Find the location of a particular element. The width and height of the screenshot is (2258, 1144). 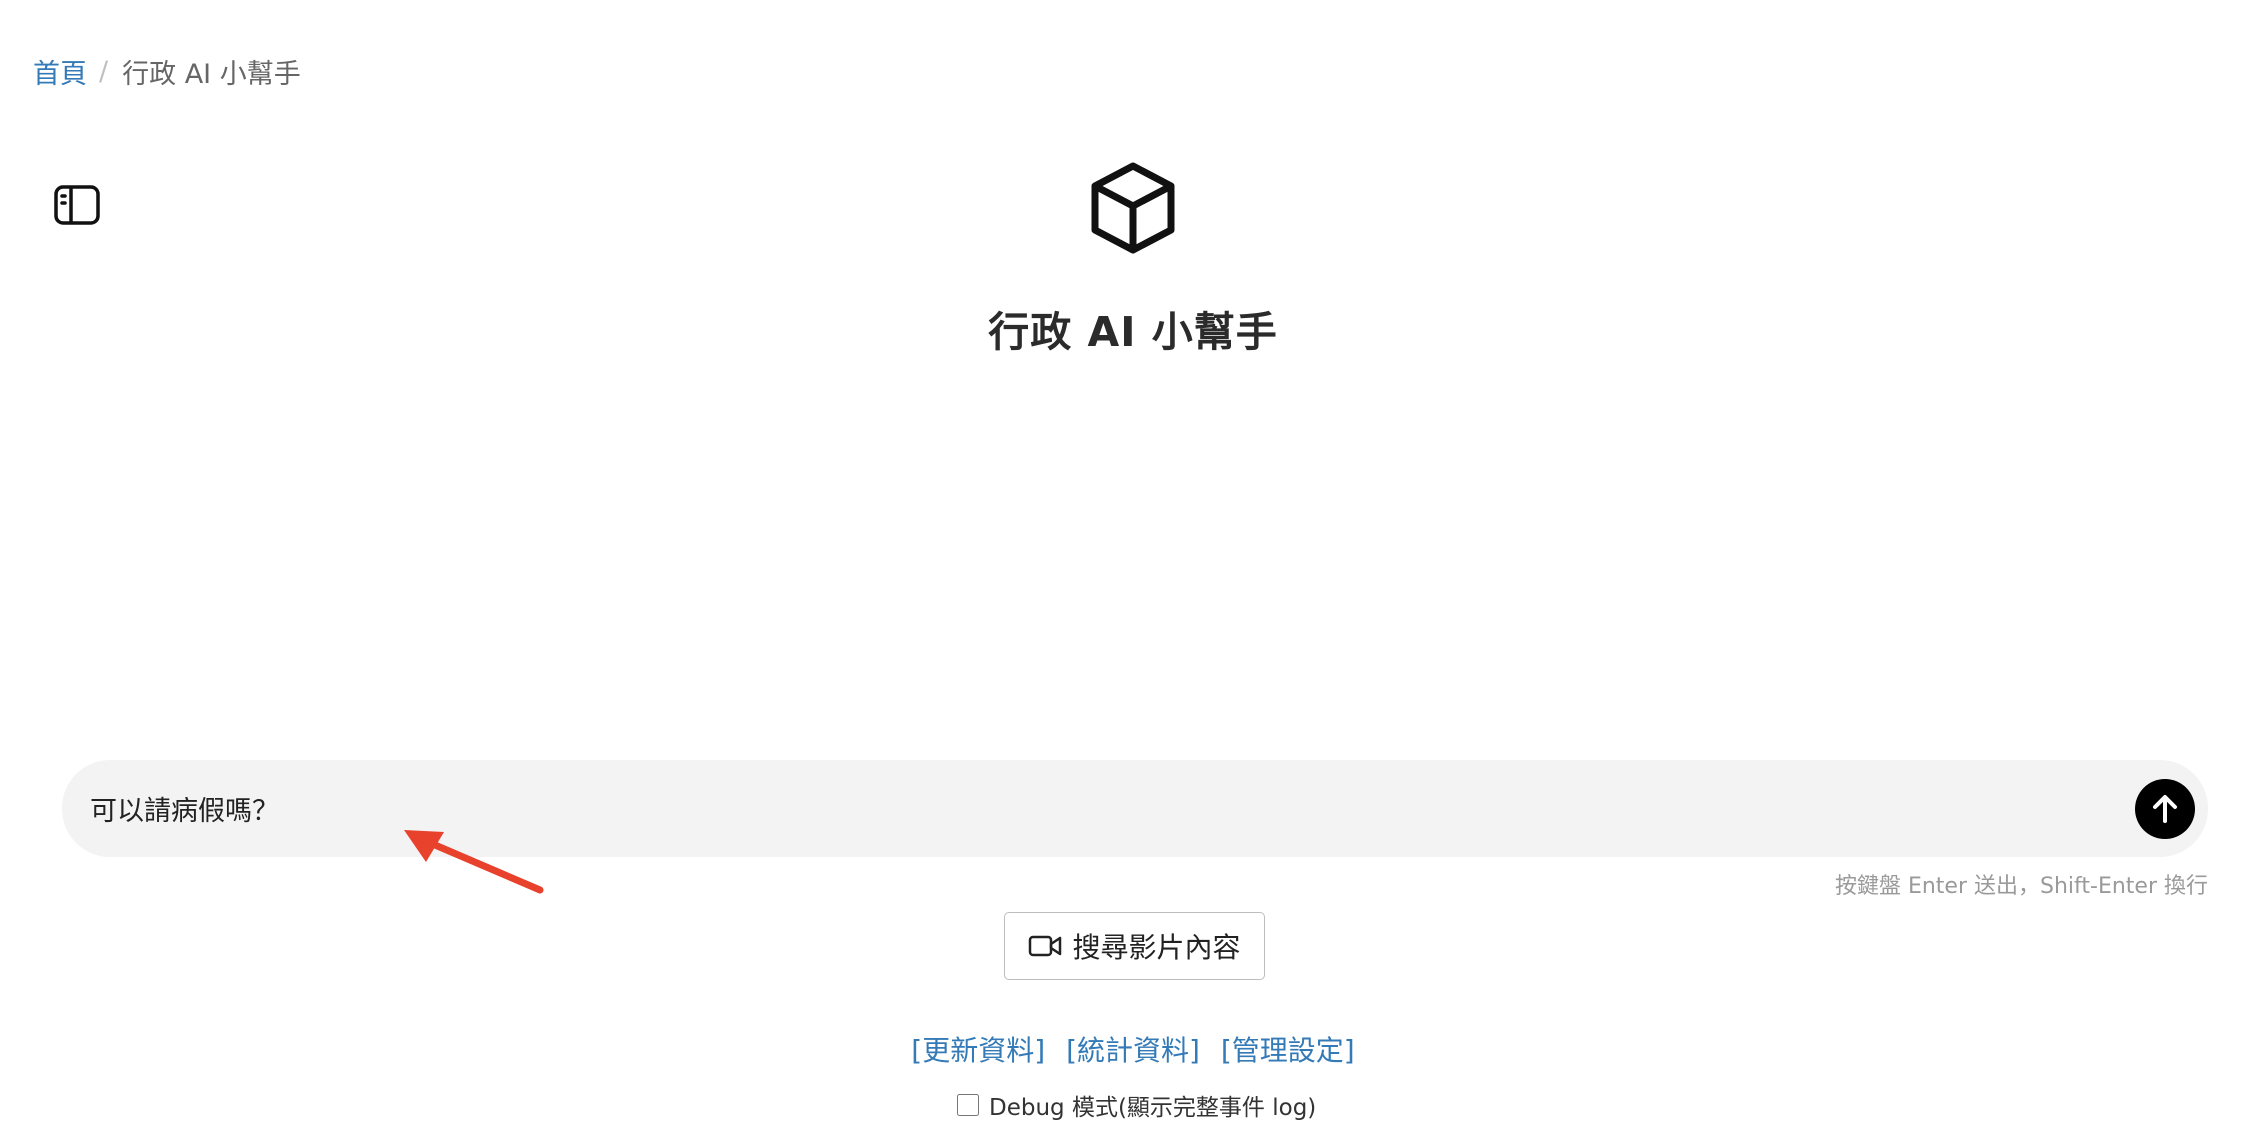

chat-input-container is located at coordinates (1135, 808).